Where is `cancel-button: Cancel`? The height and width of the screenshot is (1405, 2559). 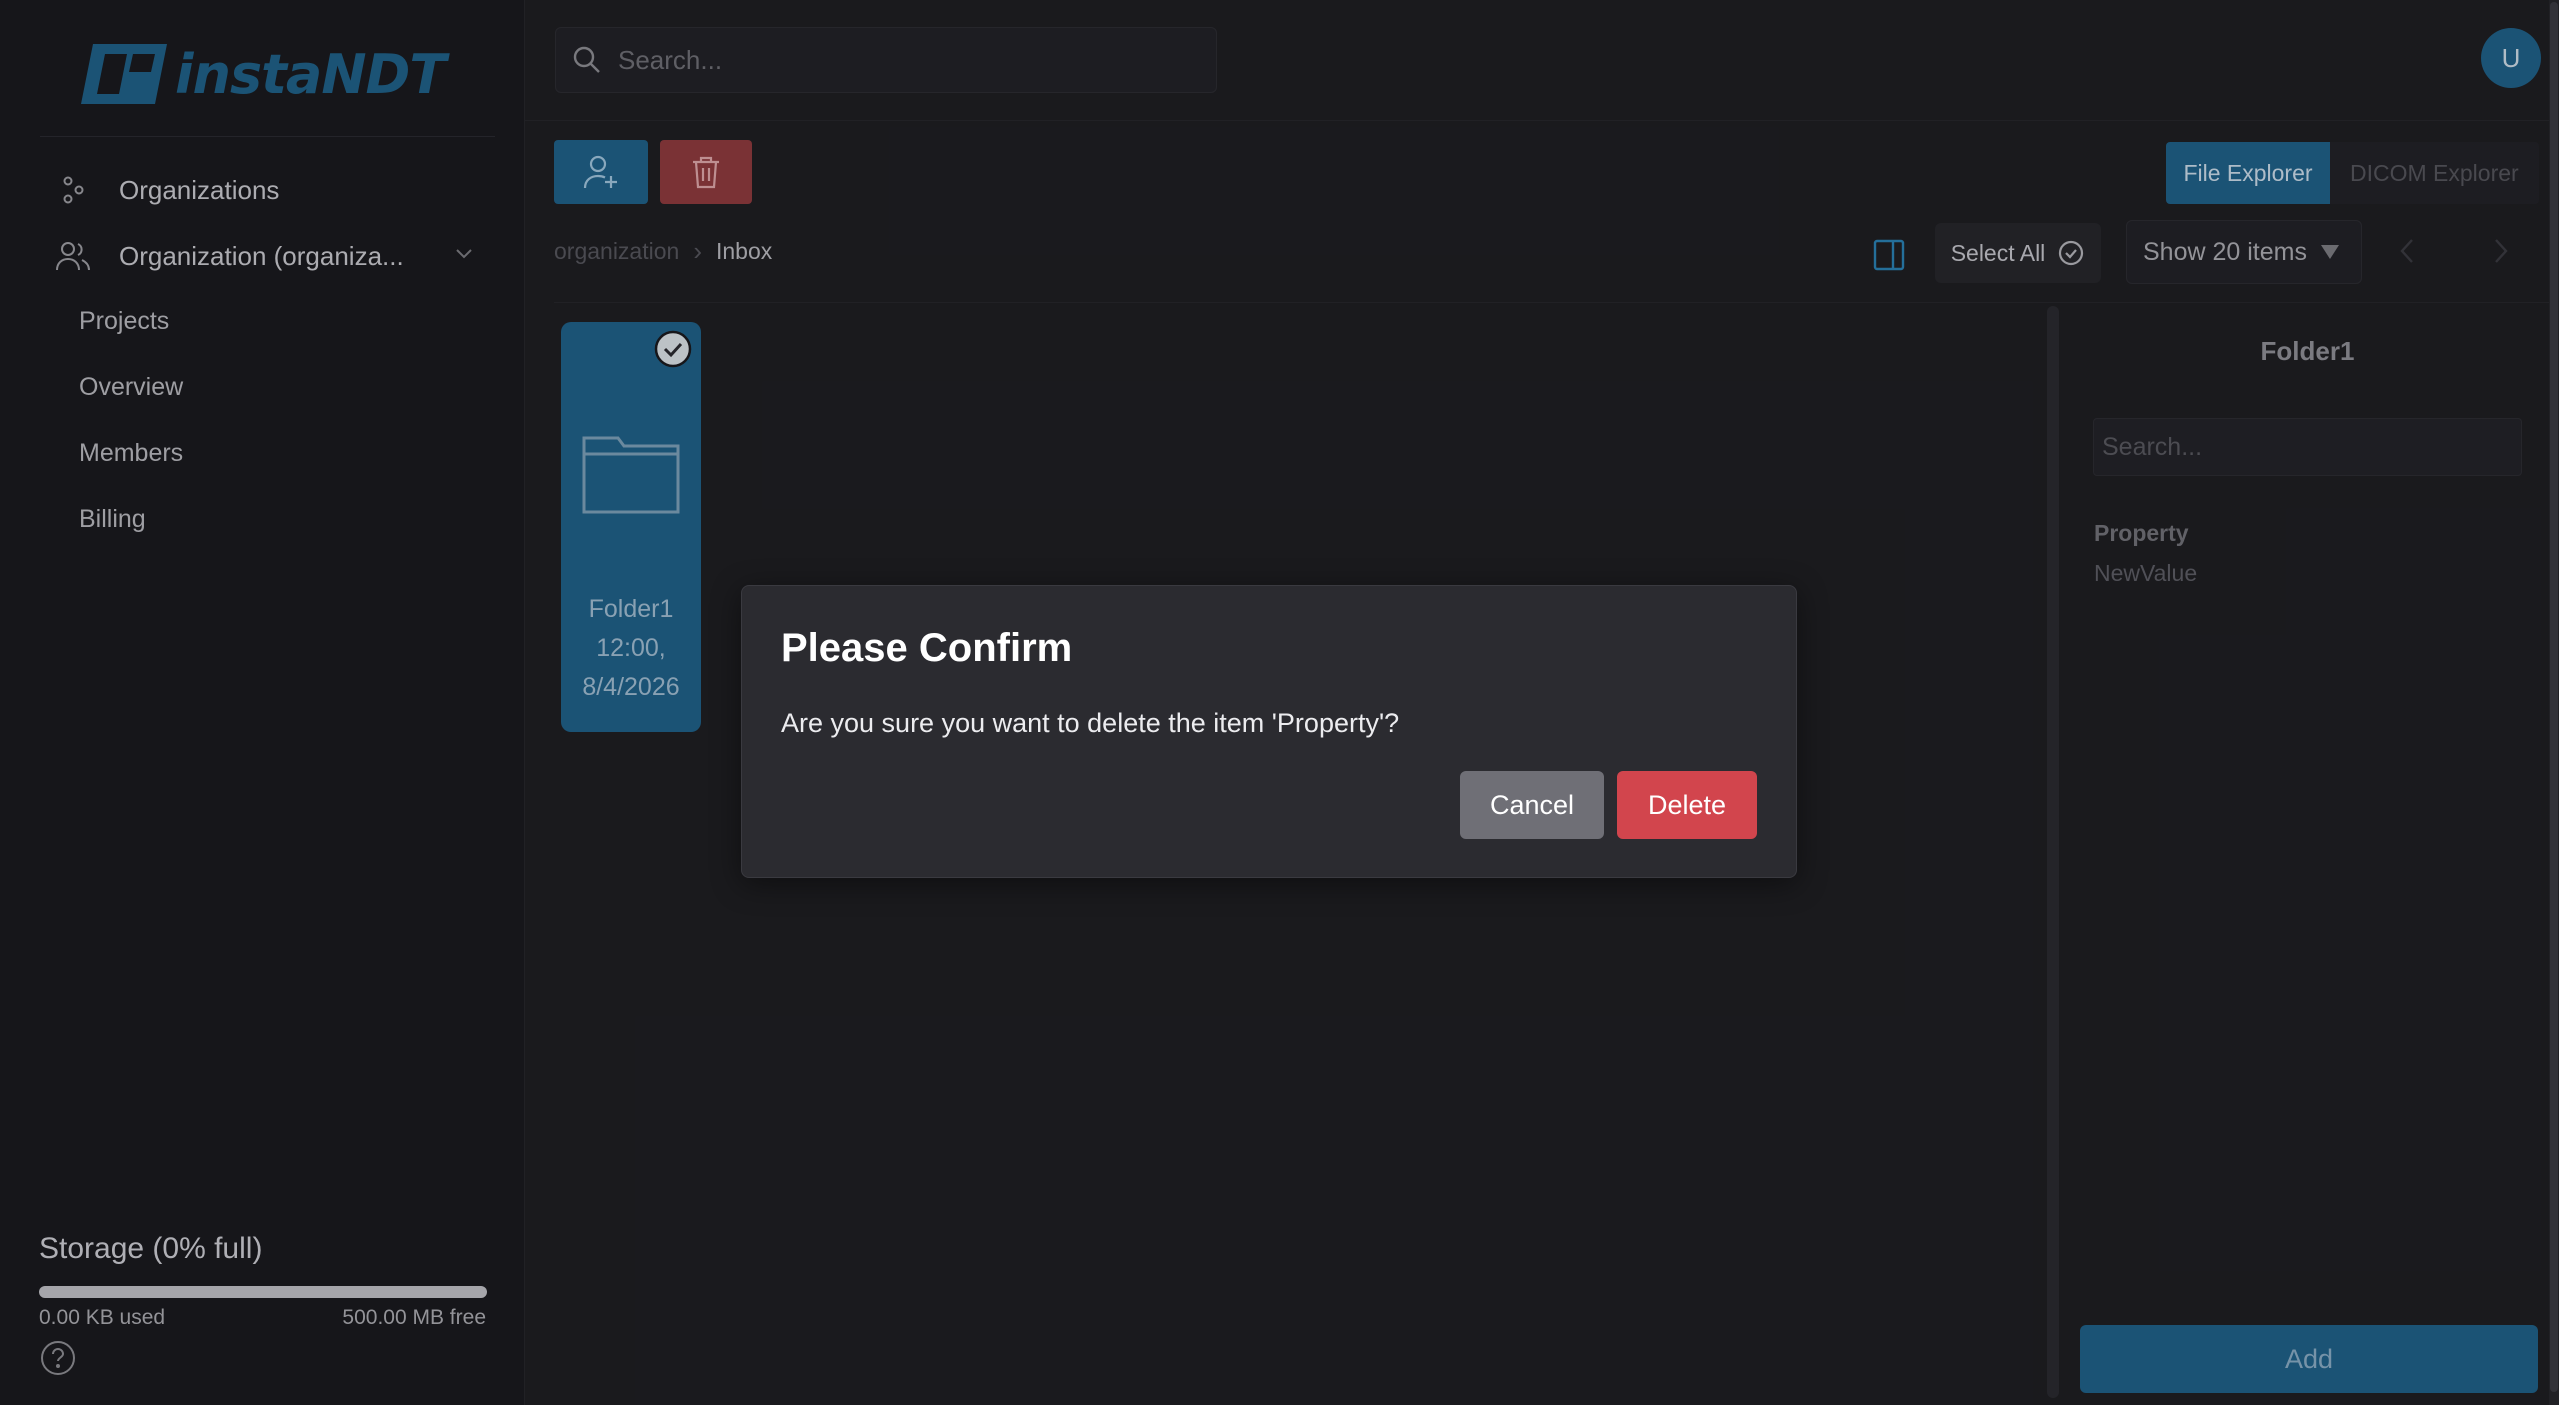
cancel-button: Cancel is located at coordinates (1532, 805).